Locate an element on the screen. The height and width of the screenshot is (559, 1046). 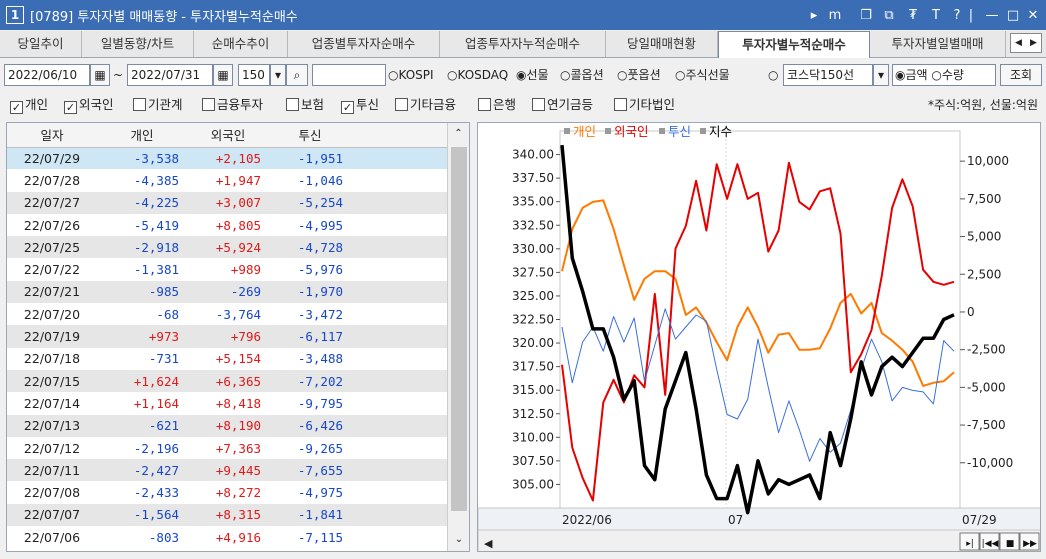
table-row: 22/07/22 -1,381 +989 -5,976 is located at coordinates (227, 269).